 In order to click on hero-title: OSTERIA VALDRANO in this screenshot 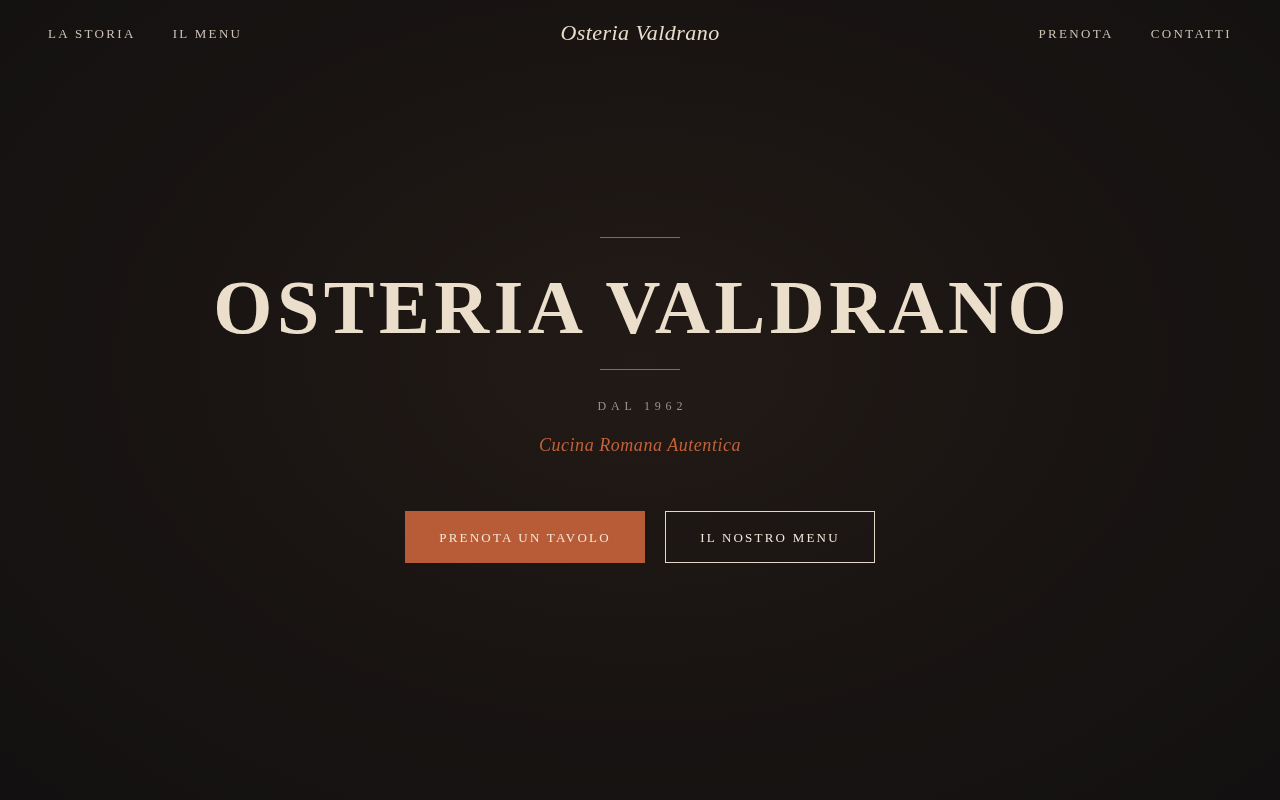, I will do `click(642, 307)`.